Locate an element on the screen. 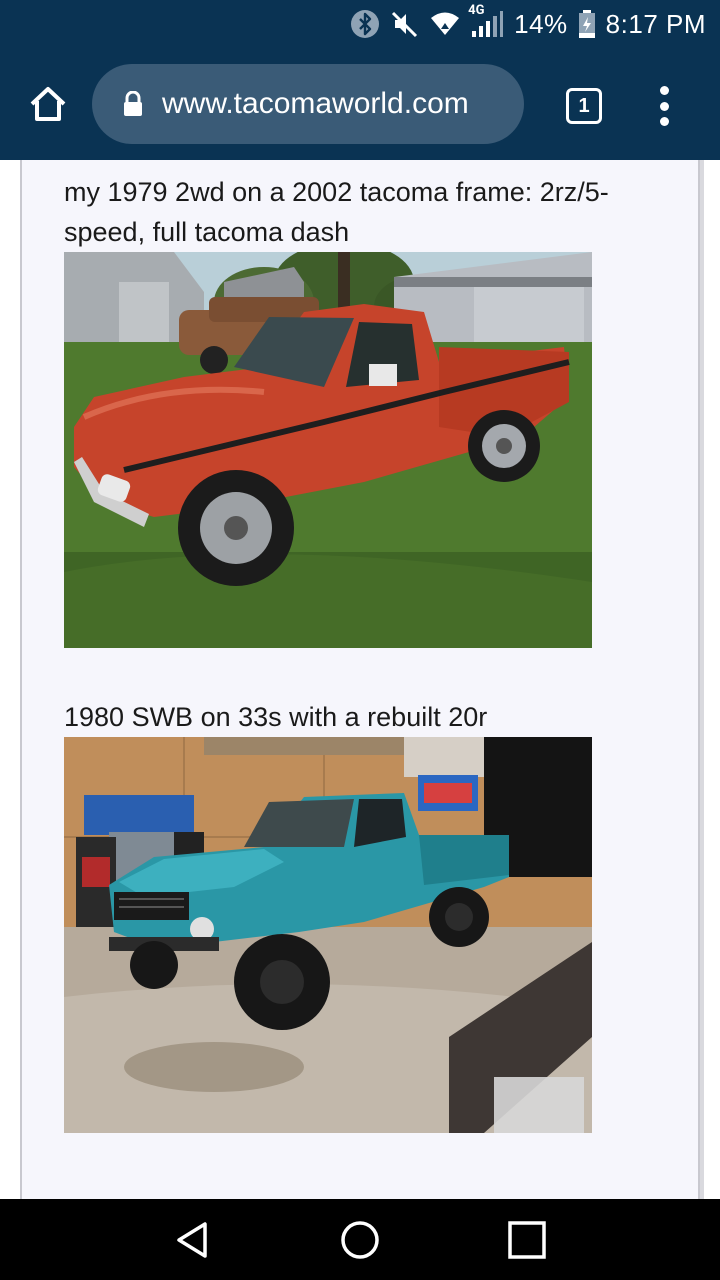  system-nav-bar is located at coordinates (360, 1239).